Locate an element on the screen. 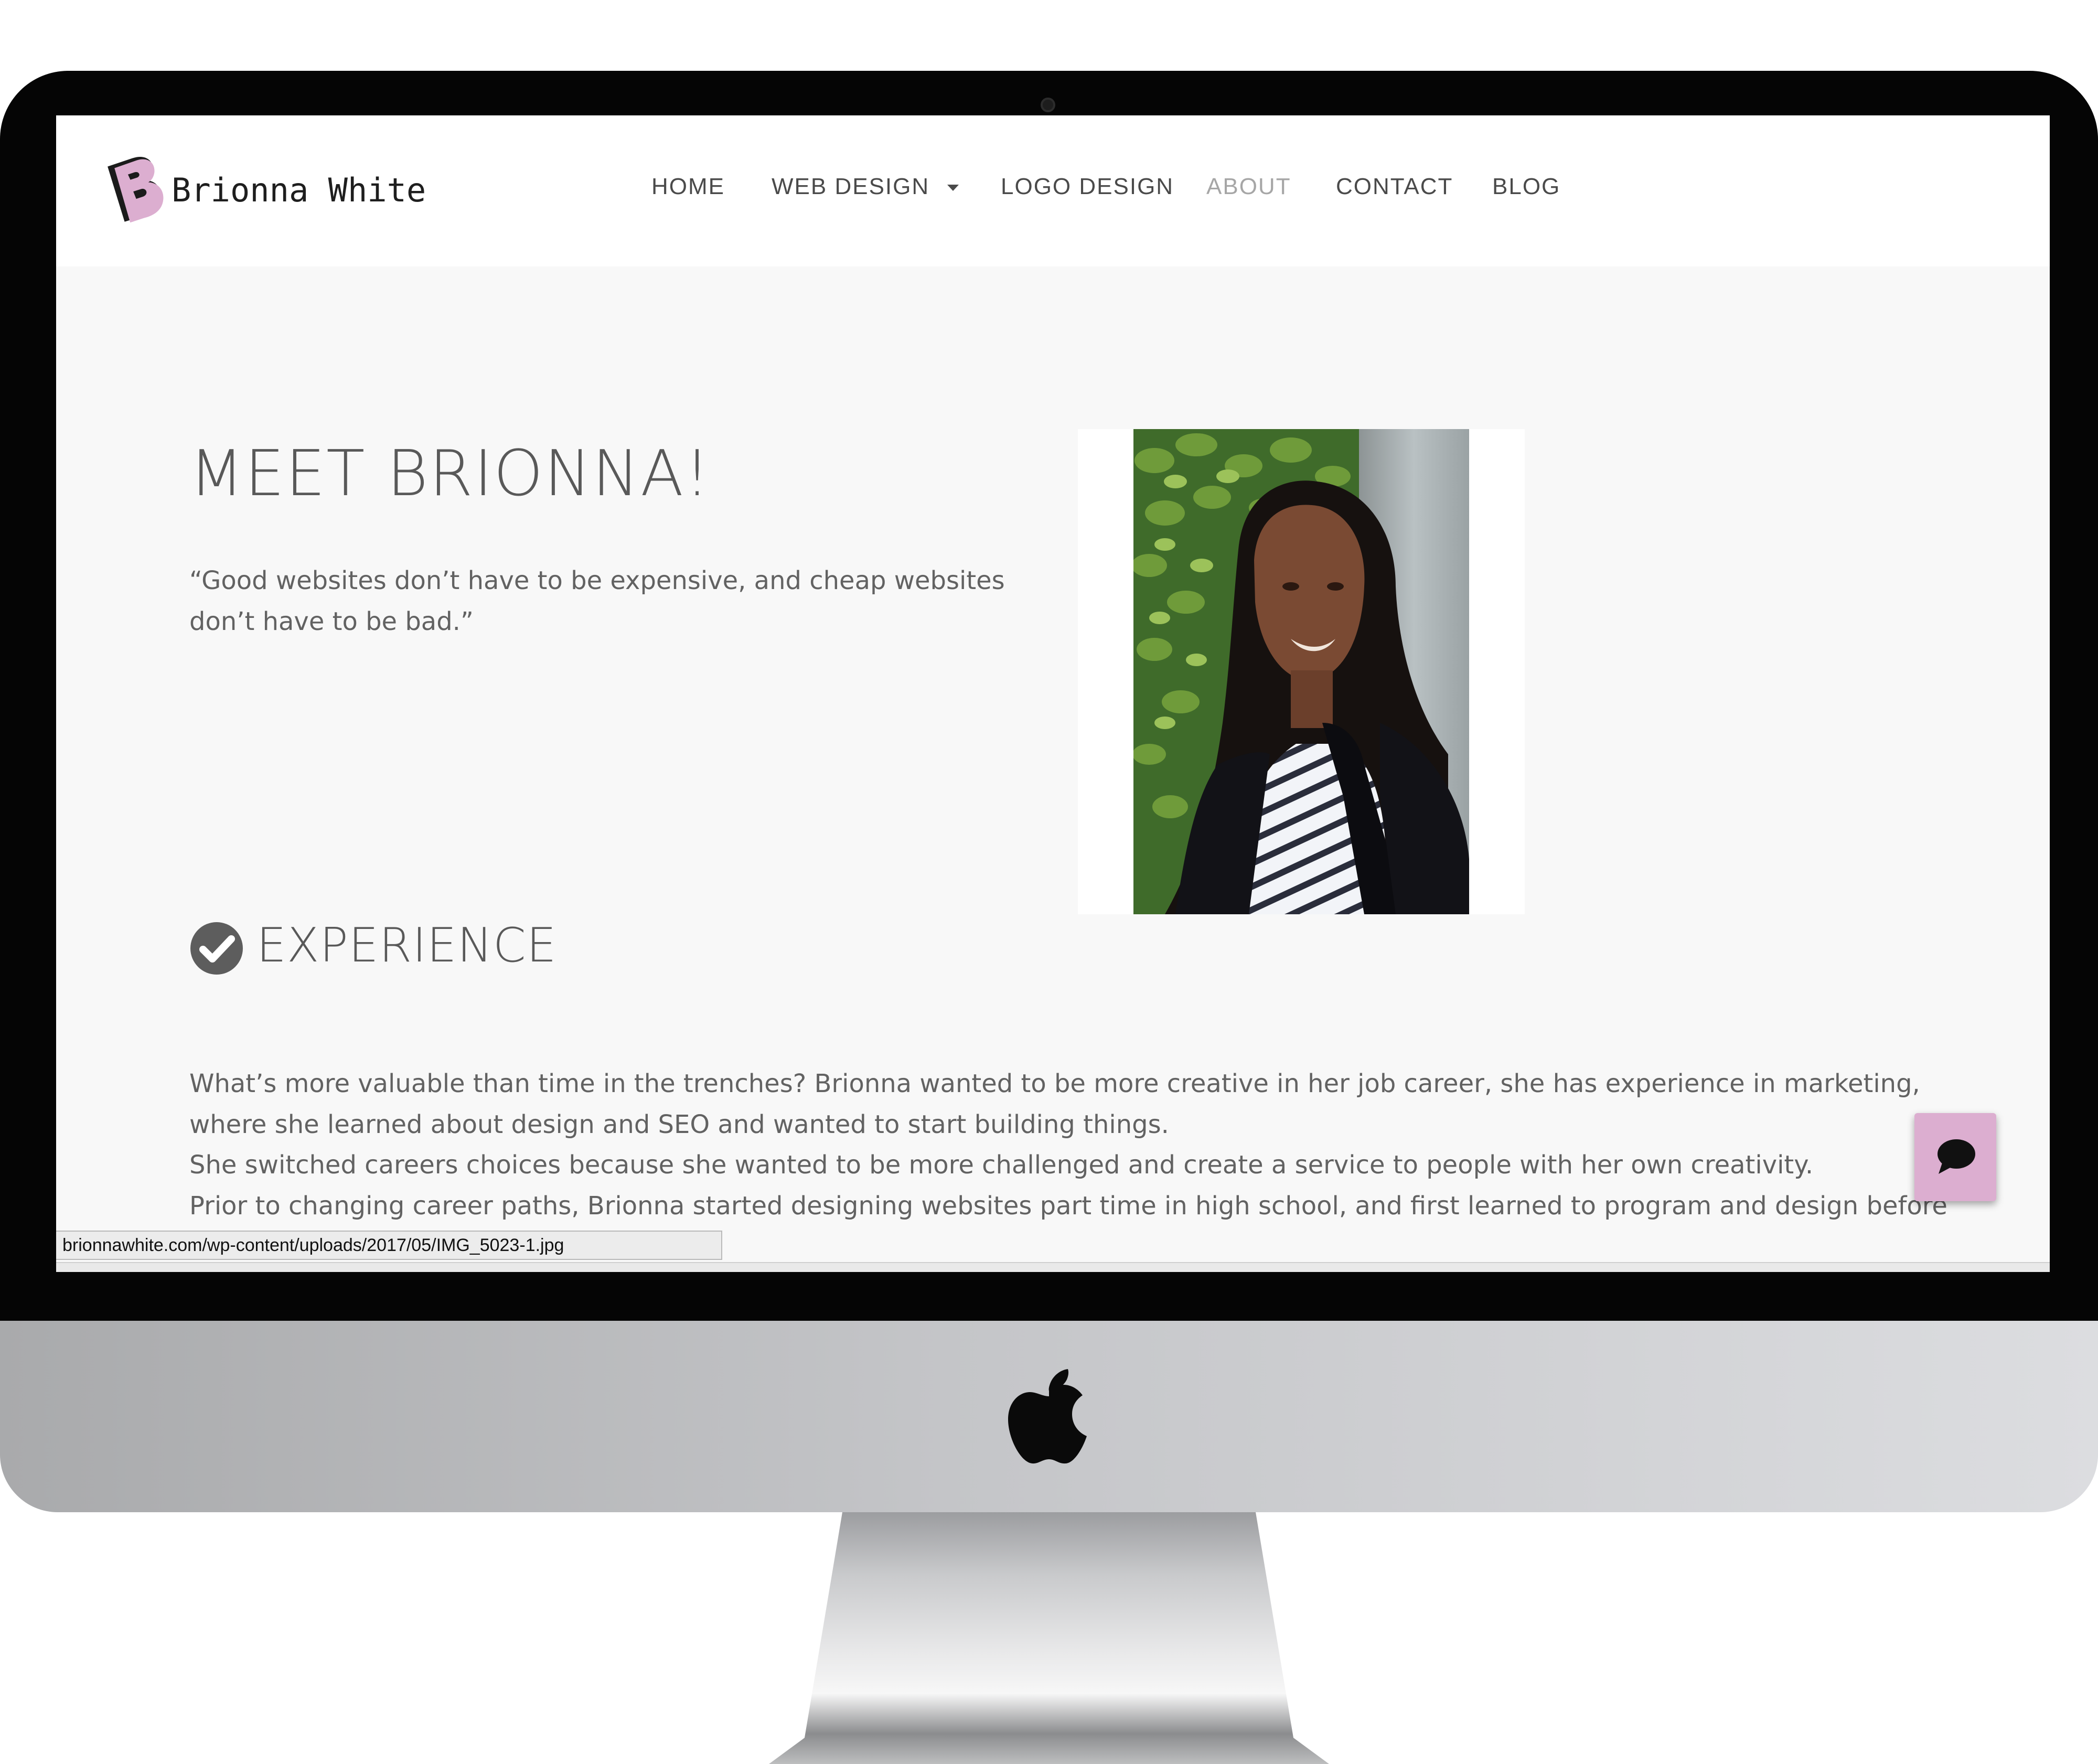 This screenshot has height=1764, width=2098. nav-item-label: BLOG is located at coordinates (1526, 186).